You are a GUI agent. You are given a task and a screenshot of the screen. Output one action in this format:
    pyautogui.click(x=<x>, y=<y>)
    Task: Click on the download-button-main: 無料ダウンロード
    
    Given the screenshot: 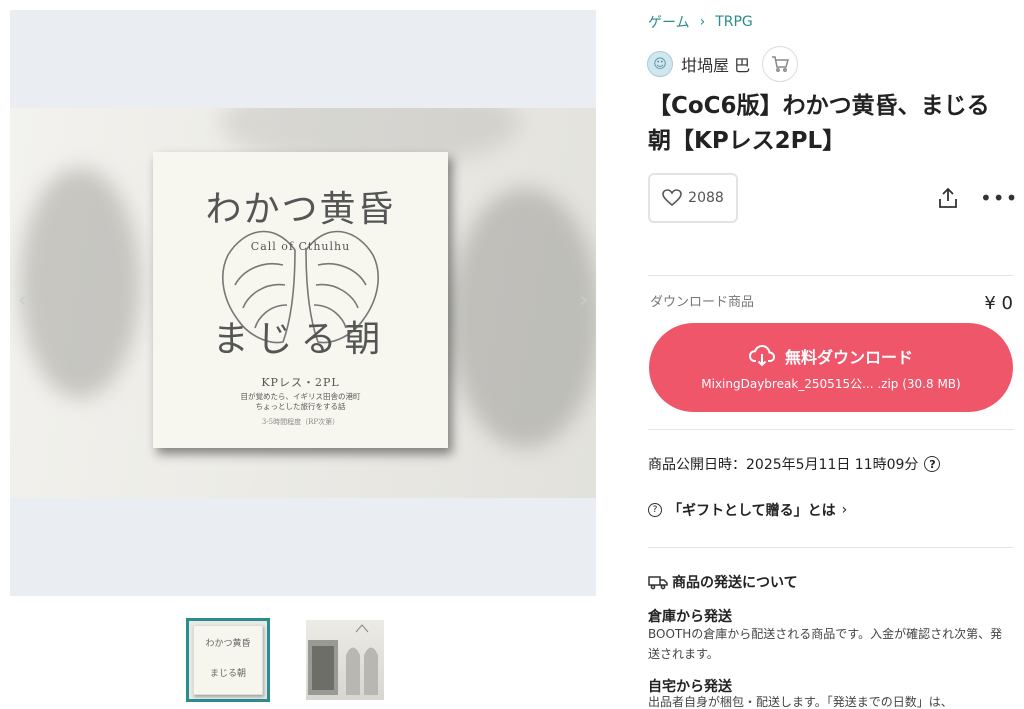 What is the action you would take?
    pyautogui.click(x=831, y=356)
    